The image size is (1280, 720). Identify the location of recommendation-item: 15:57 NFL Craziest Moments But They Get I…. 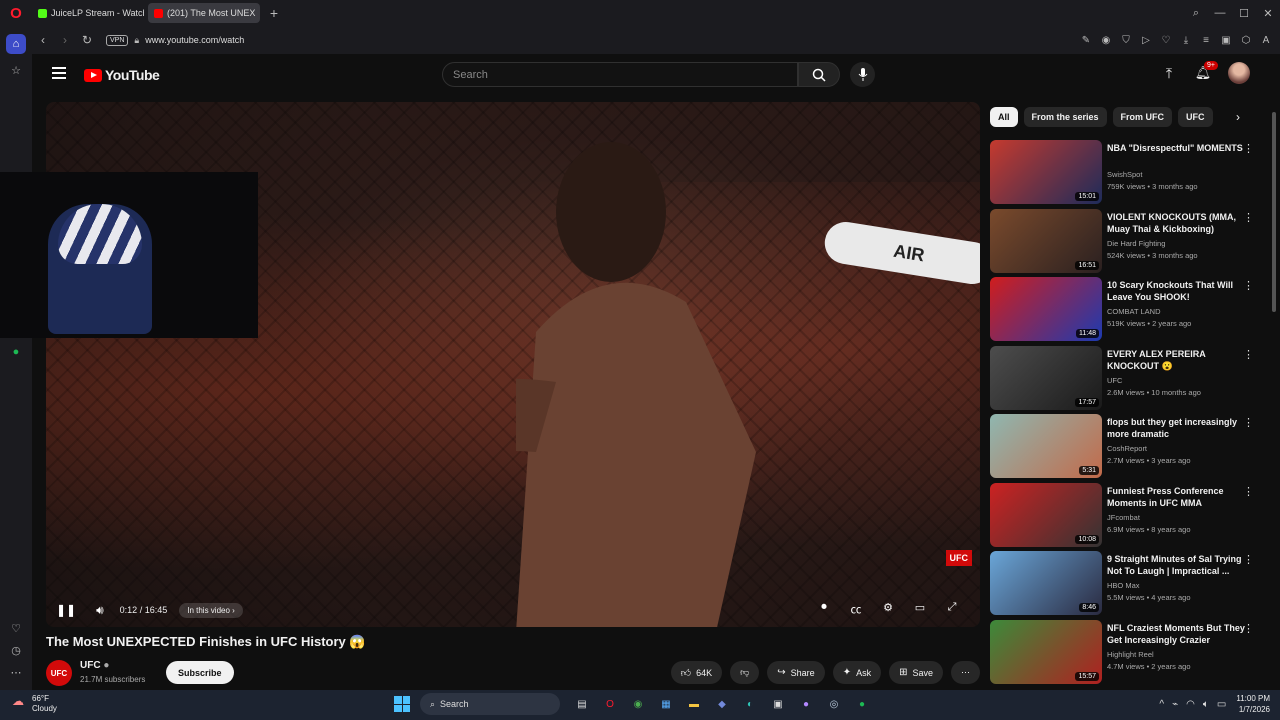
(1122, 651).